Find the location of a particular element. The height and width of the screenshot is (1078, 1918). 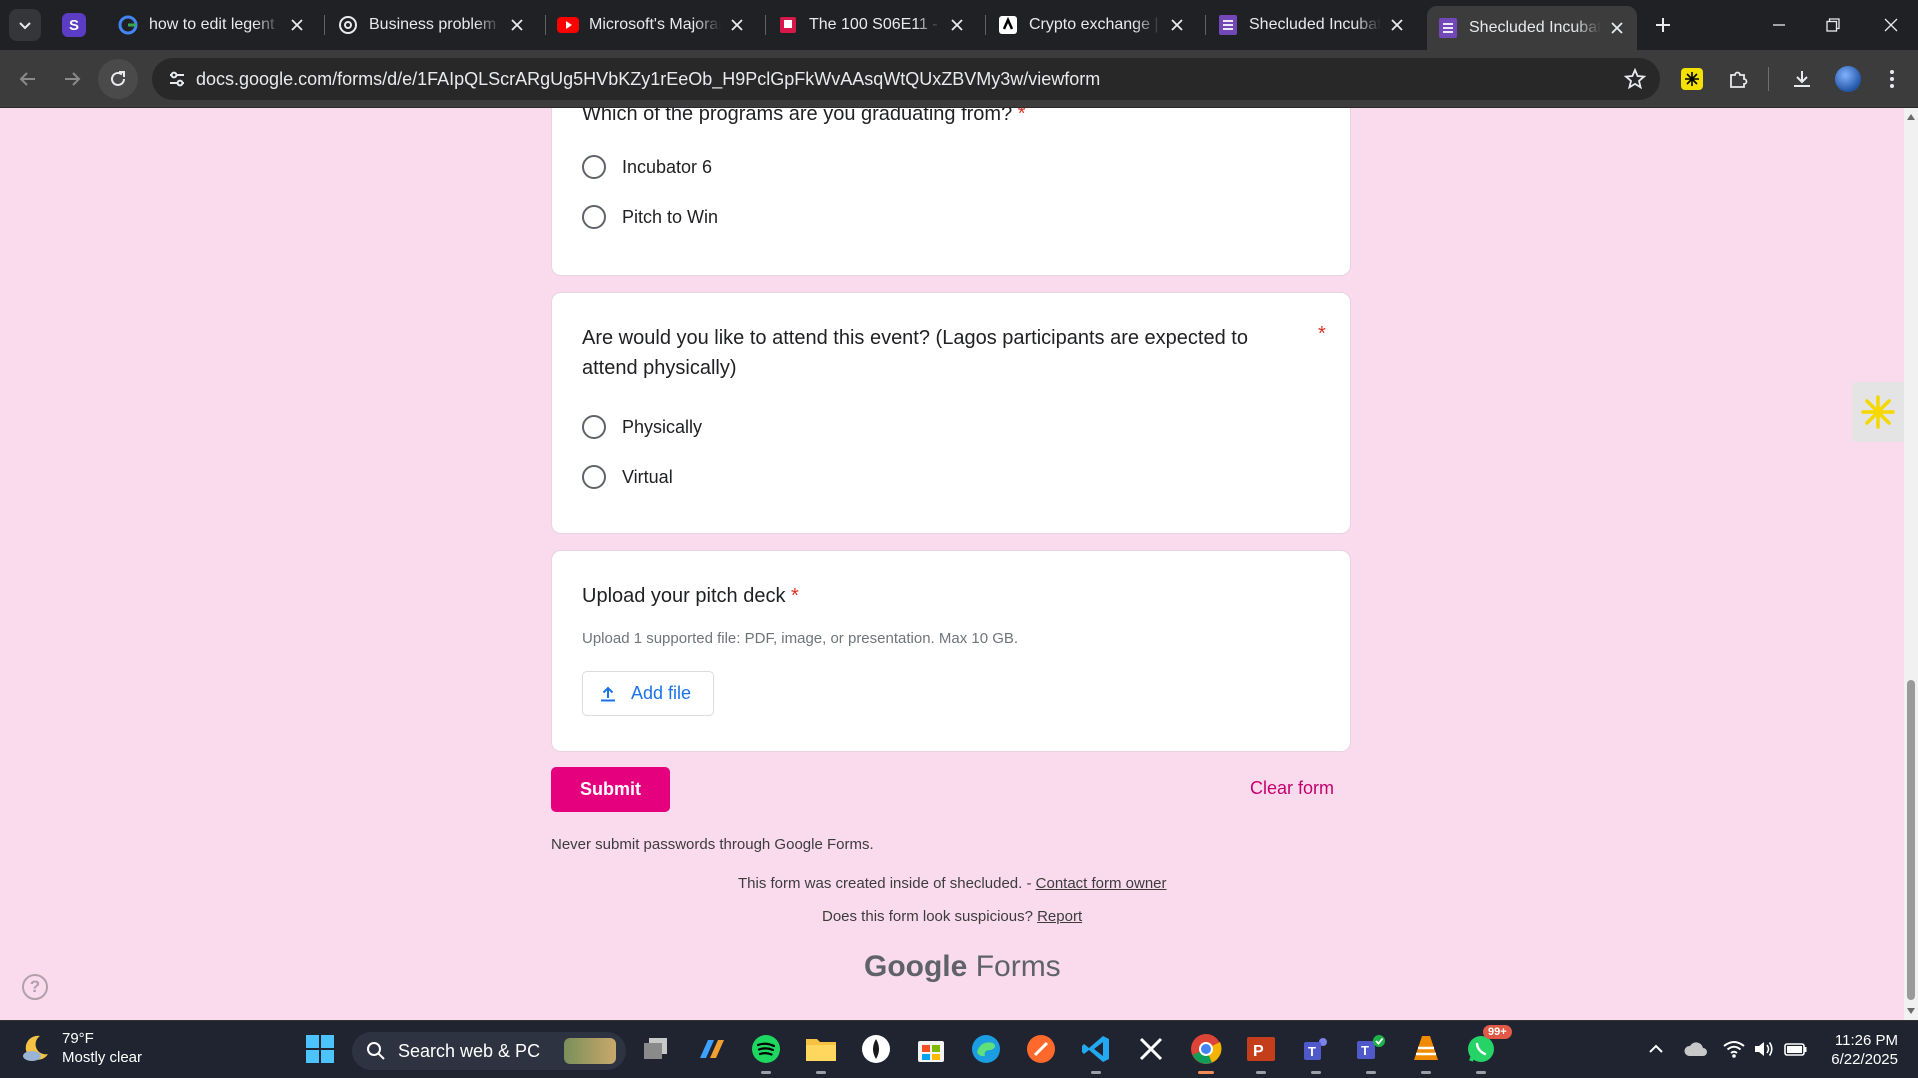

vlc-icon is located at coordinates (1426, 1052).